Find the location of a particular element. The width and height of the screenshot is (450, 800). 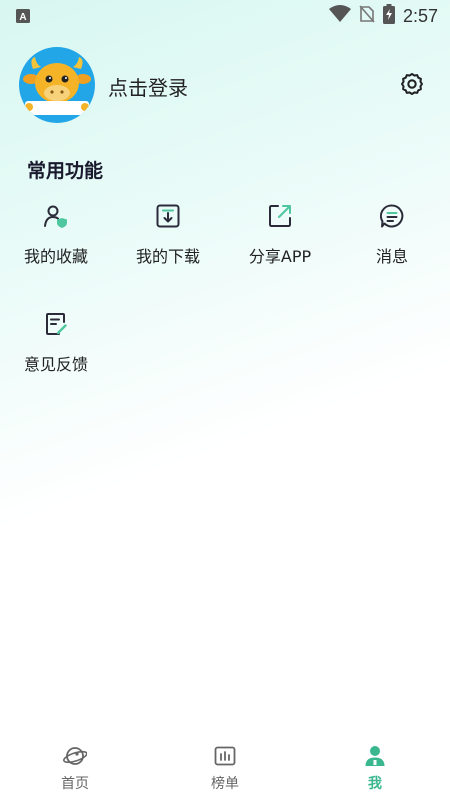

avatar is located at coordinates (57, 85).